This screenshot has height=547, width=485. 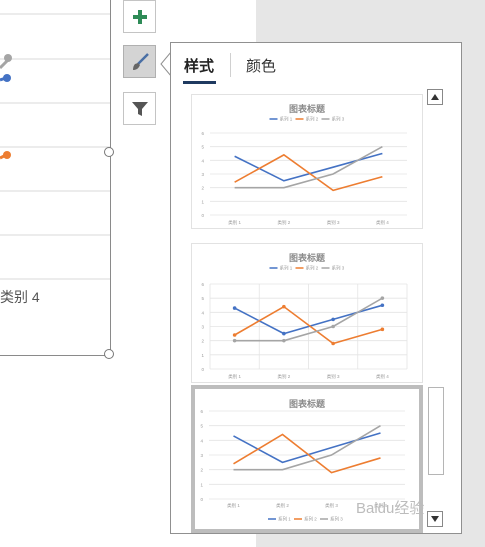 I want to click on bg-series1-marker, so click(x=7, y=78).